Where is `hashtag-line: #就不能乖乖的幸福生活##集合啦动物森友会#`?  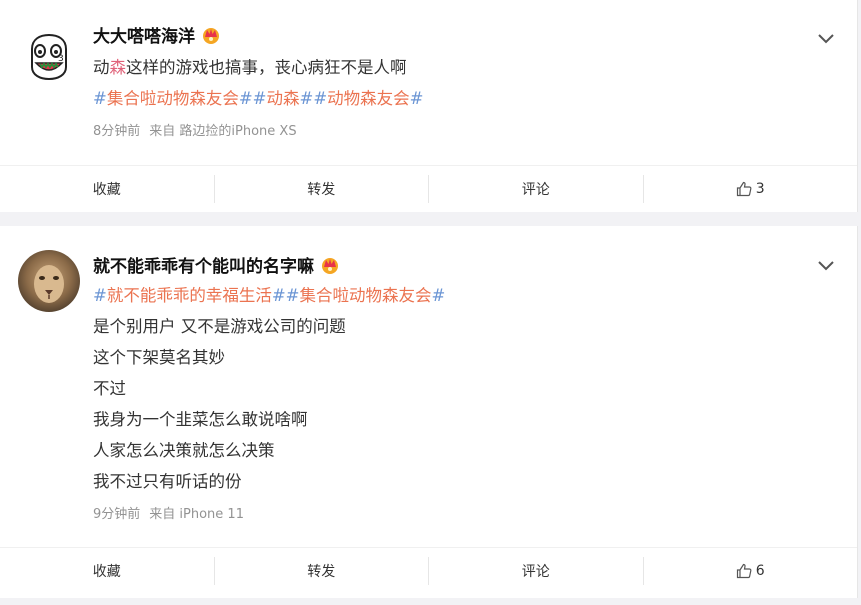 hashtag-line: #就不能乖乖的幸福生活##集合啦动物森友会# is located at coordinates (269, 295).